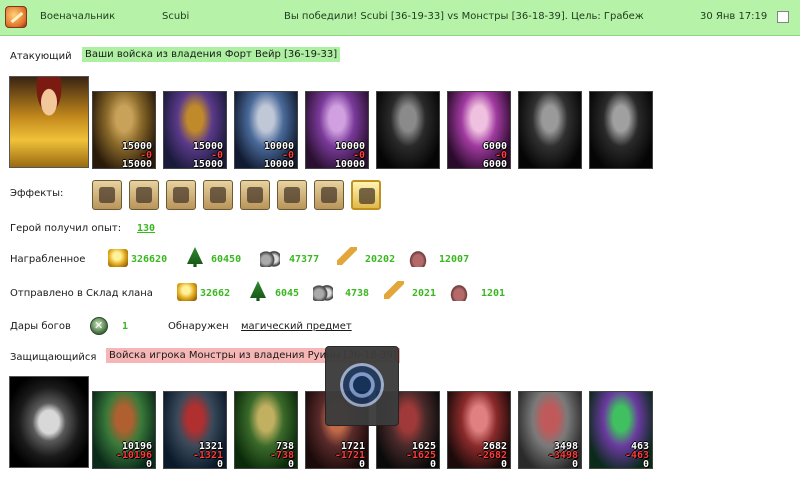  What do you see at coordinates (40, 326) in the screenshot?
I see `gifts-label: Дары богов` at bounding box center [40, 326].